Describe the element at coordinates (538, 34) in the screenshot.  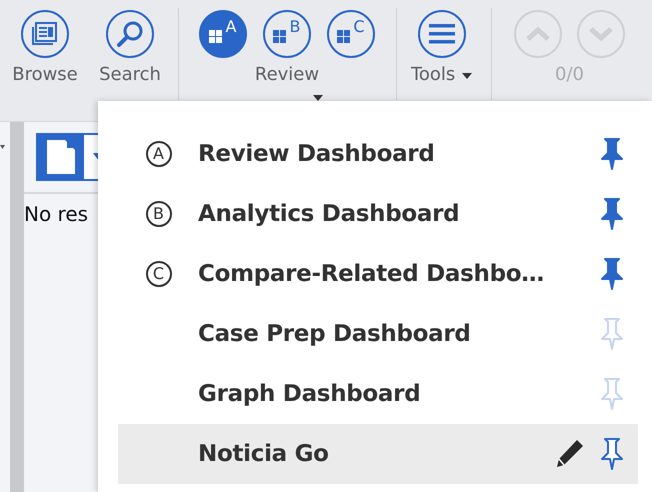
I see `chevron-up-icon` at that location.